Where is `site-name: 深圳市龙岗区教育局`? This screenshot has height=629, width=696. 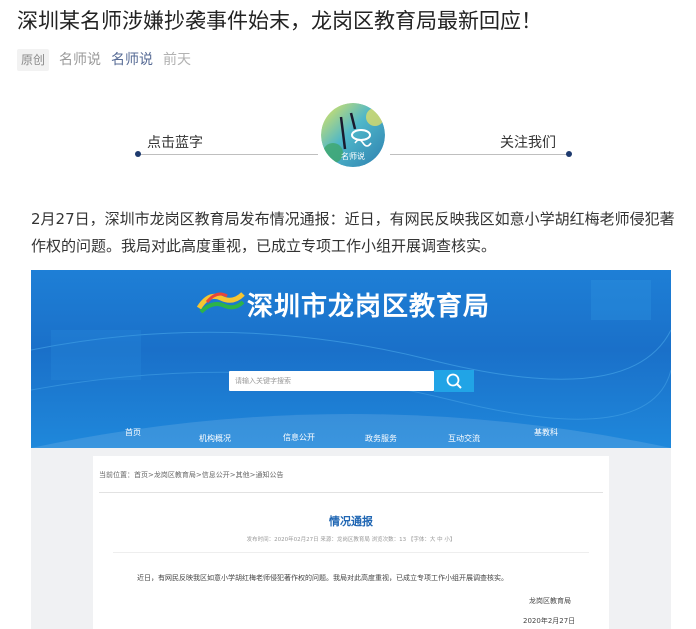
site-name: 深圳市龙岗区教育局 is located at coordinates (369, 307).